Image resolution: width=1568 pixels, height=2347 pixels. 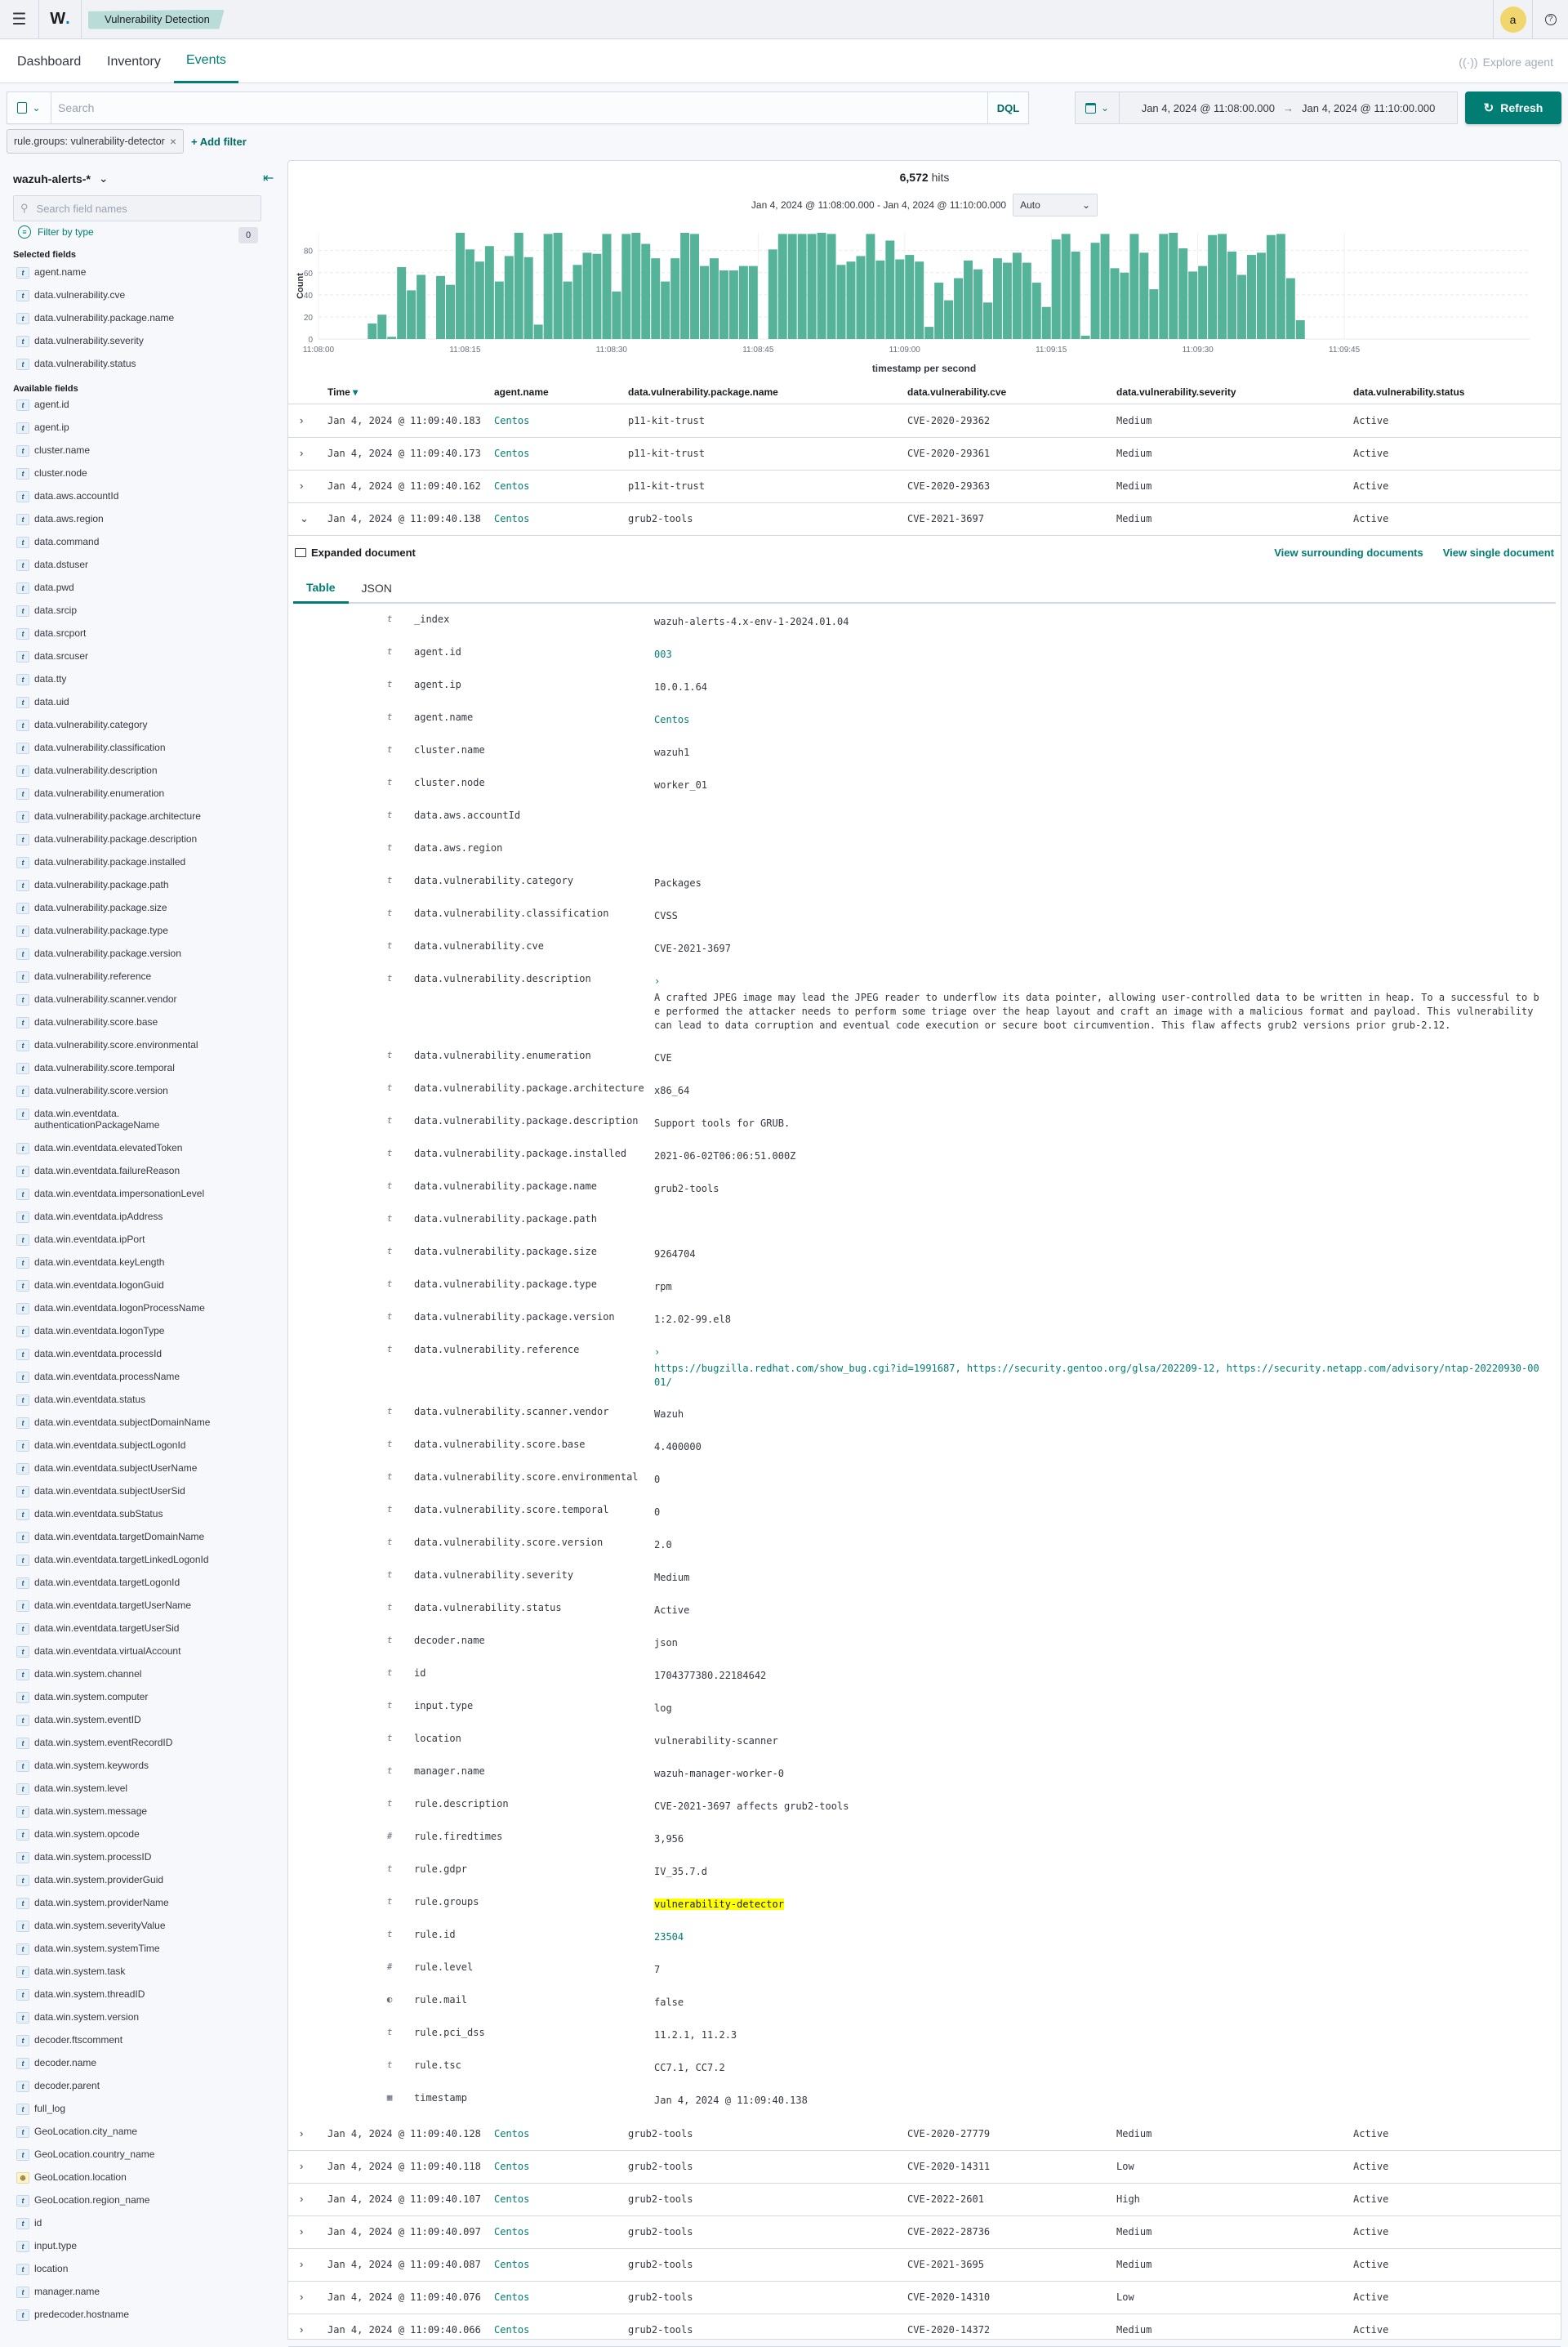 What do you see at coordinates (147, 679) in the screenshot?
I see `field-item: t data.tty` at bounding box center [147, 679].